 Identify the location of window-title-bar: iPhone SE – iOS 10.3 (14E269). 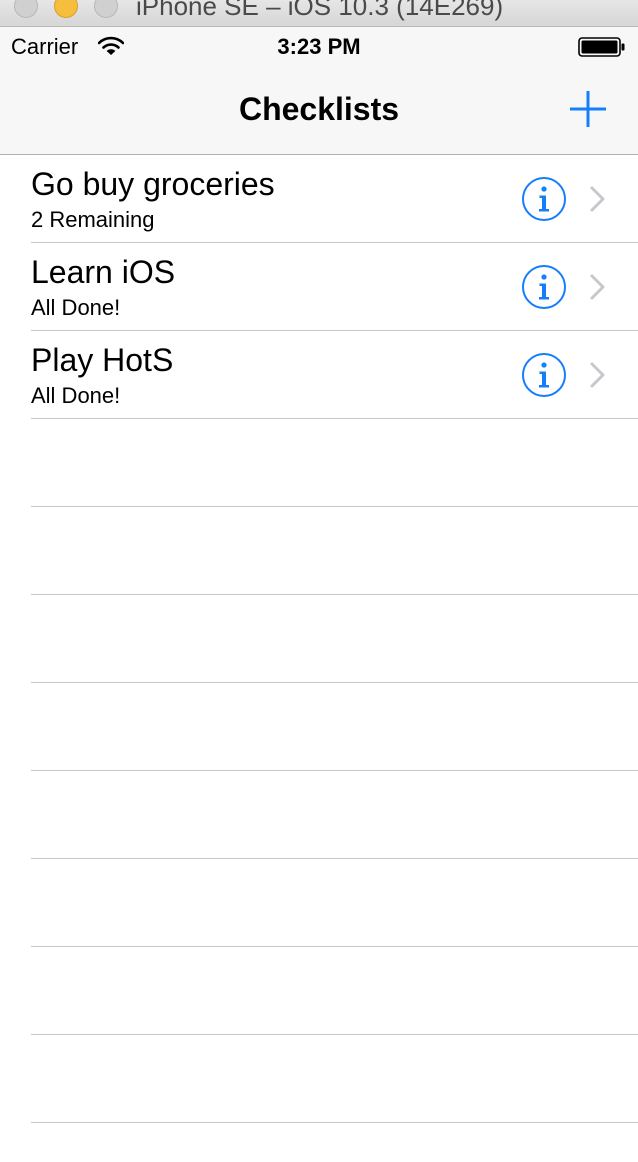
(319, 13).